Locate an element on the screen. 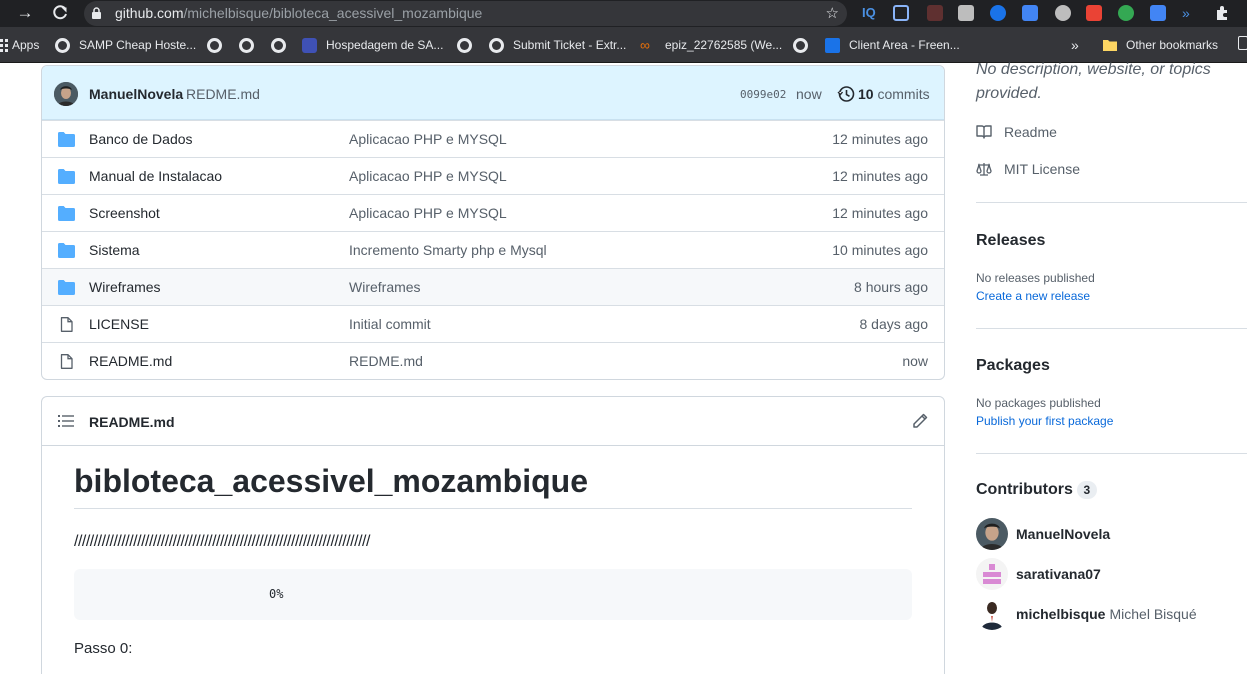 This screenshot has width=1247, height=674. iq-extension-icon: IQ is located at coordinates (870, 13).